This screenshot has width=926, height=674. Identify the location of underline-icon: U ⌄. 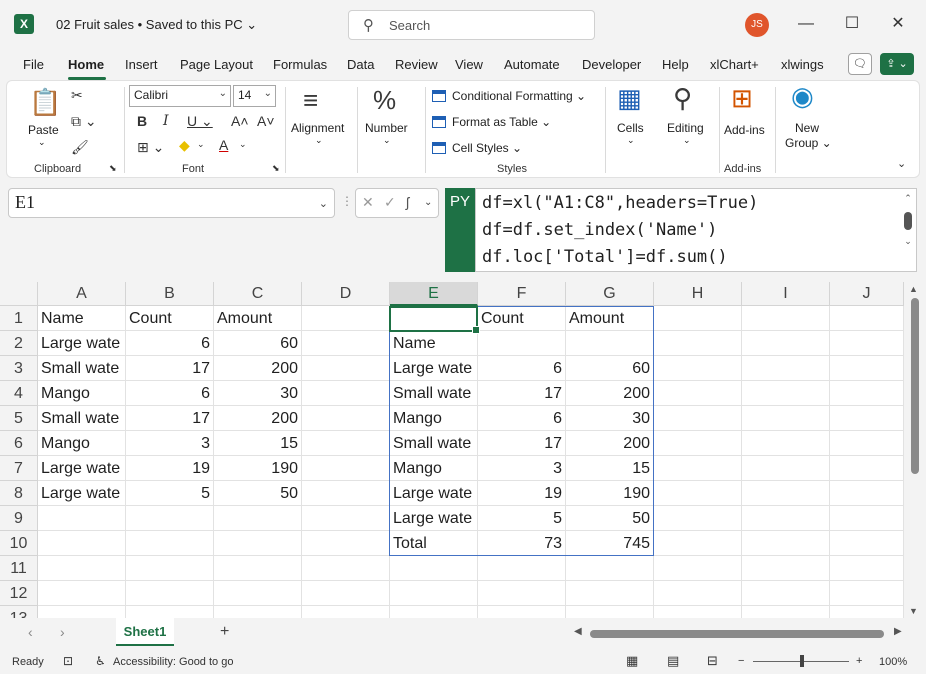
(200, 121).